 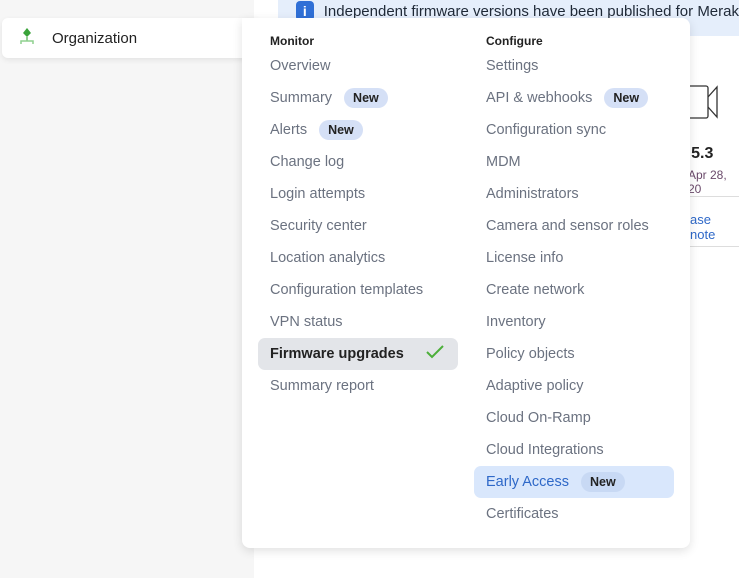 What do you see at coordinates (574, 482) in the screenshot?
I see `menu-item-early-access: Early Access New` at bounding box center [574, 482].